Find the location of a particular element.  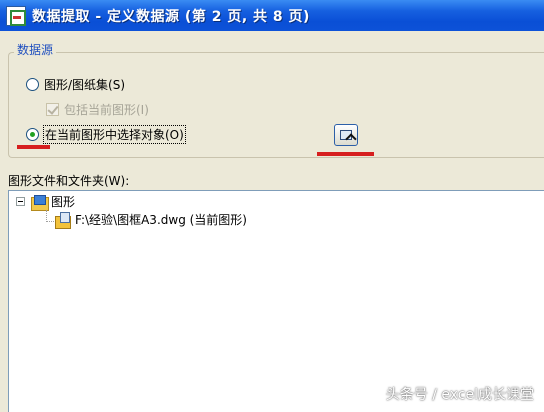

collapse-icon is located at coordinates (20, 201).